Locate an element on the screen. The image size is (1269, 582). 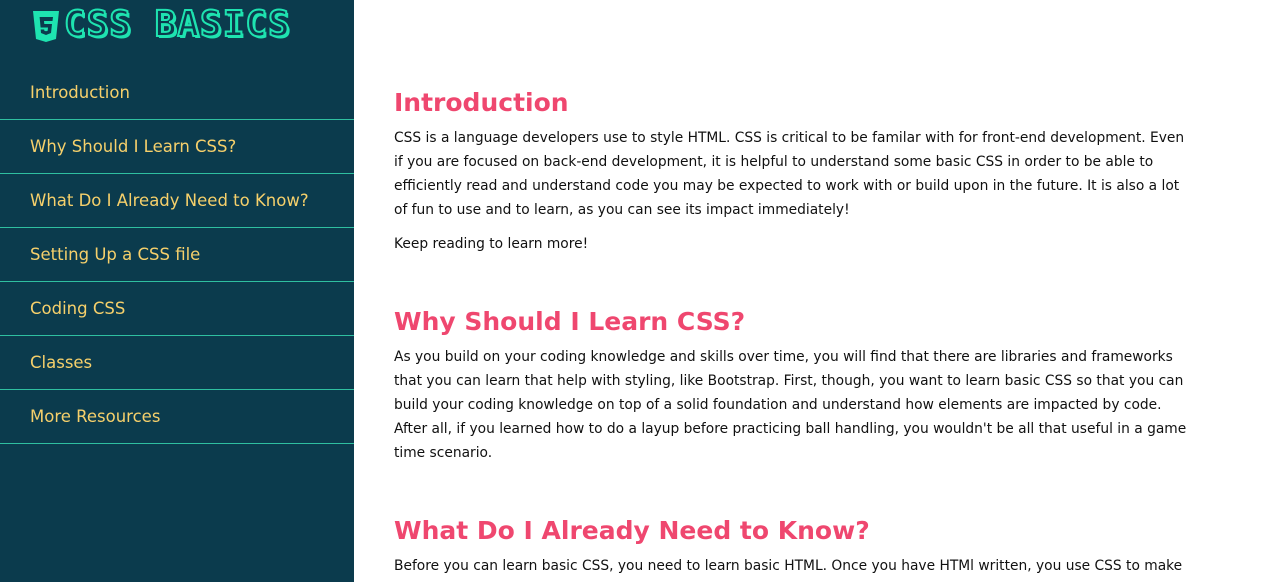
nav-item-introduction: Introduction is located at coordinates (177, 93).